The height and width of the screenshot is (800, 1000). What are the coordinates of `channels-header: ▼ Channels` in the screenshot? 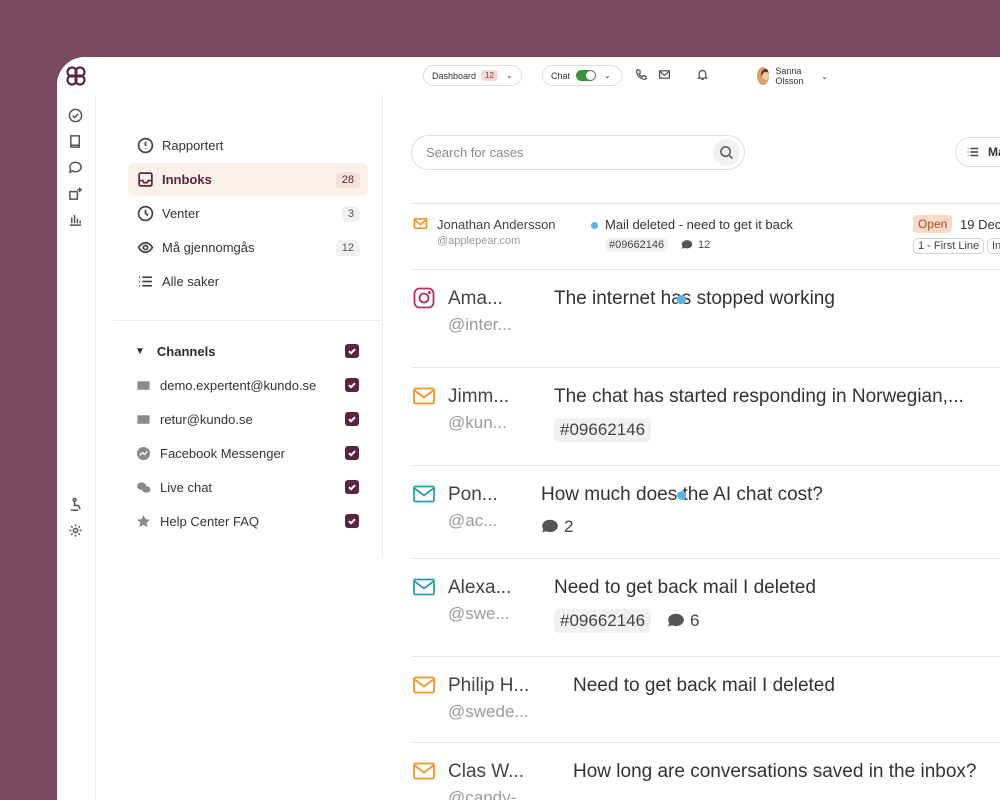 It's located at (250, 351).